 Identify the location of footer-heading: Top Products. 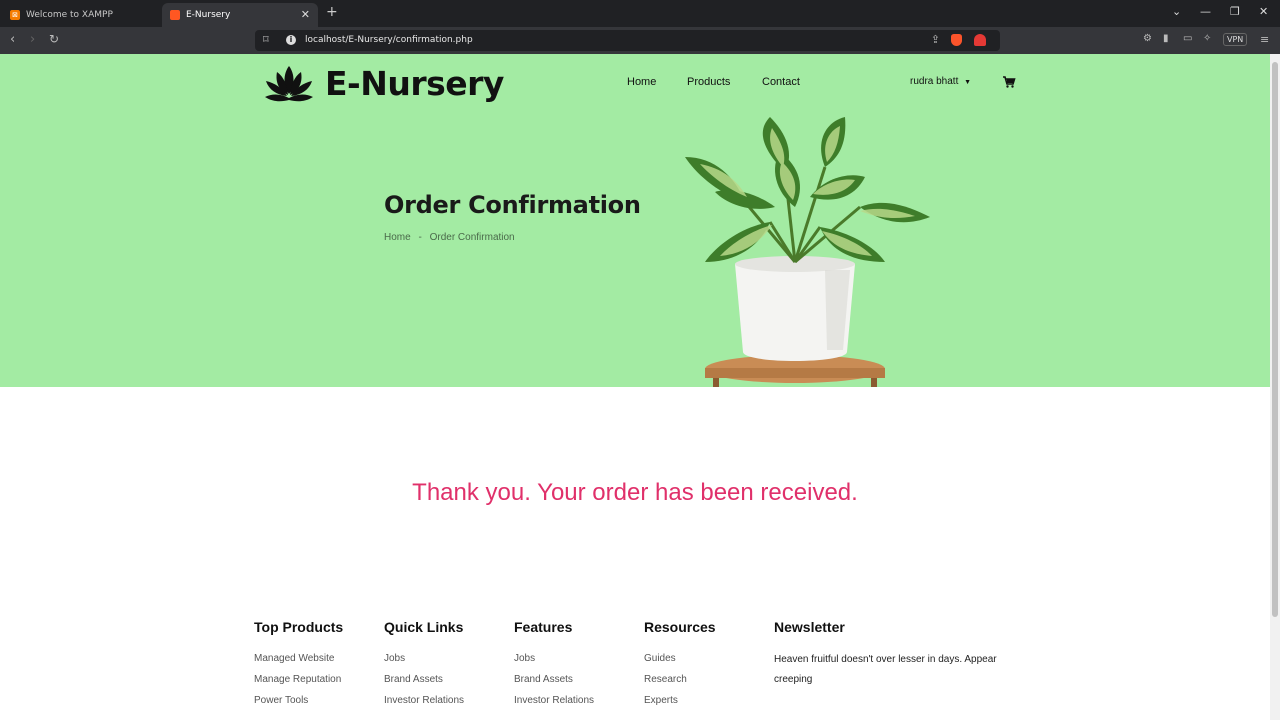
(299, 627).